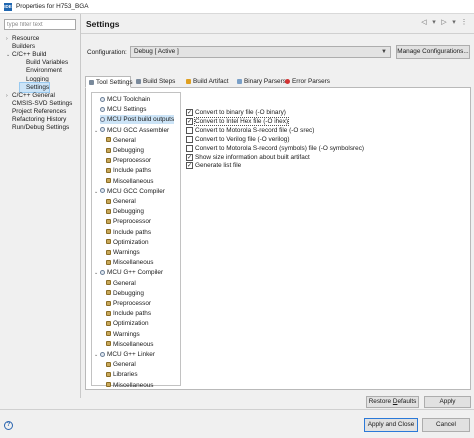 The width and height of the screenshot is (474, 438). What do you see at coordinates (109, 82) in the screenshot?
I see `tab-tool-settings: Tool Settings` at bounding box center [109, 82].